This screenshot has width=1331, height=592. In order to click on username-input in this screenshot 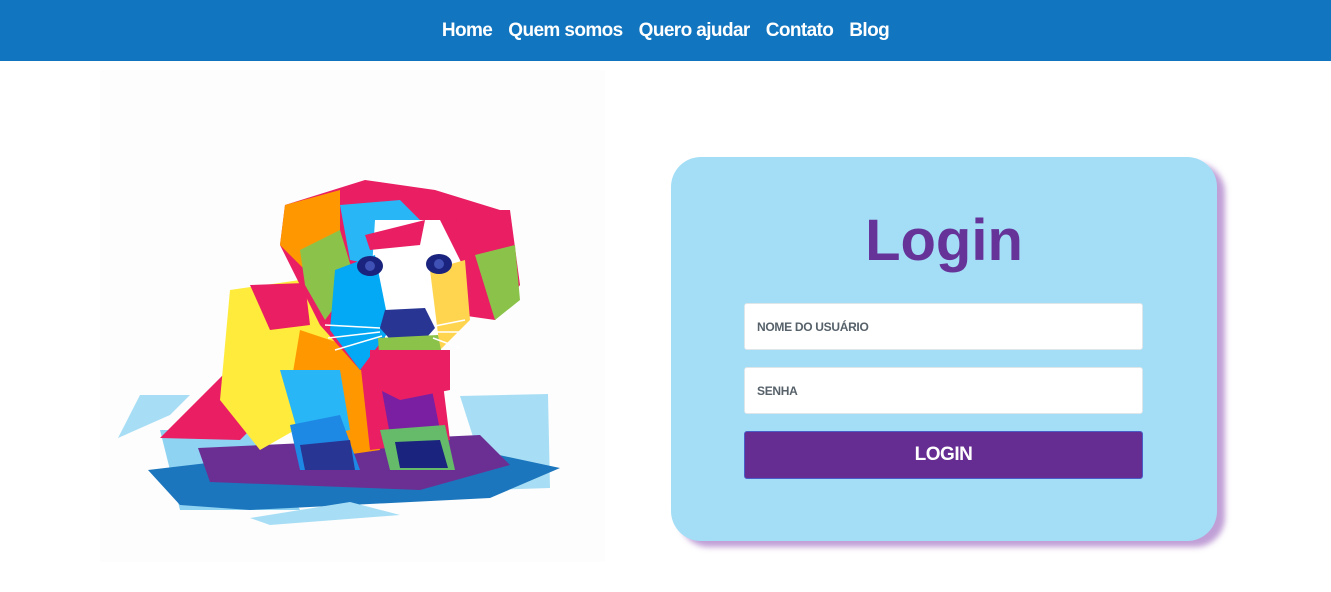, I will do `click(943, 326)`.